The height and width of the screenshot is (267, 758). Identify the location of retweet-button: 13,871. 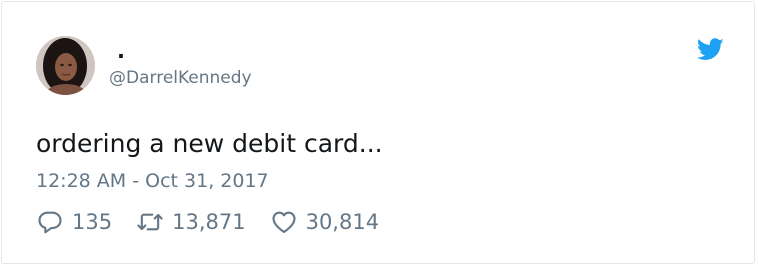
(191, 222).